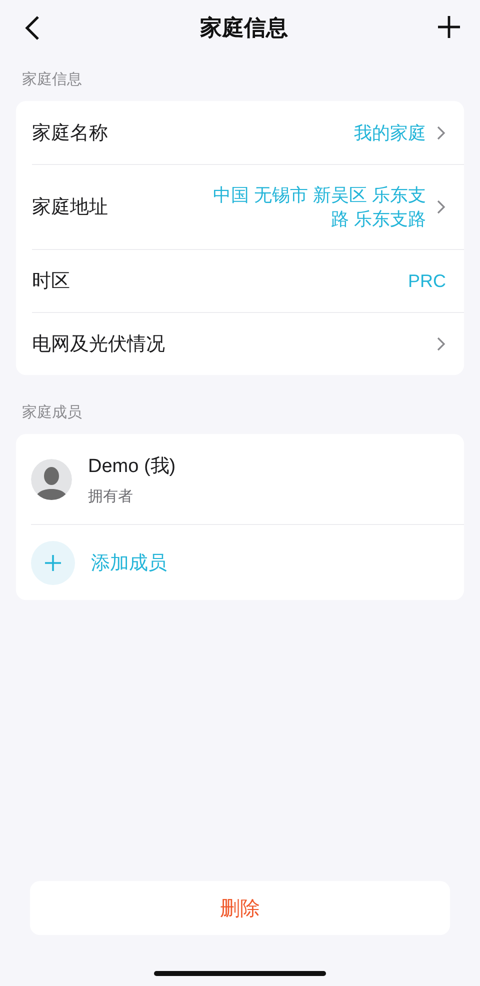 The image size is (480, 986). Describe the element at coordinates (51, 282) in the screenshot. I see `row-label: 时区` at that location.